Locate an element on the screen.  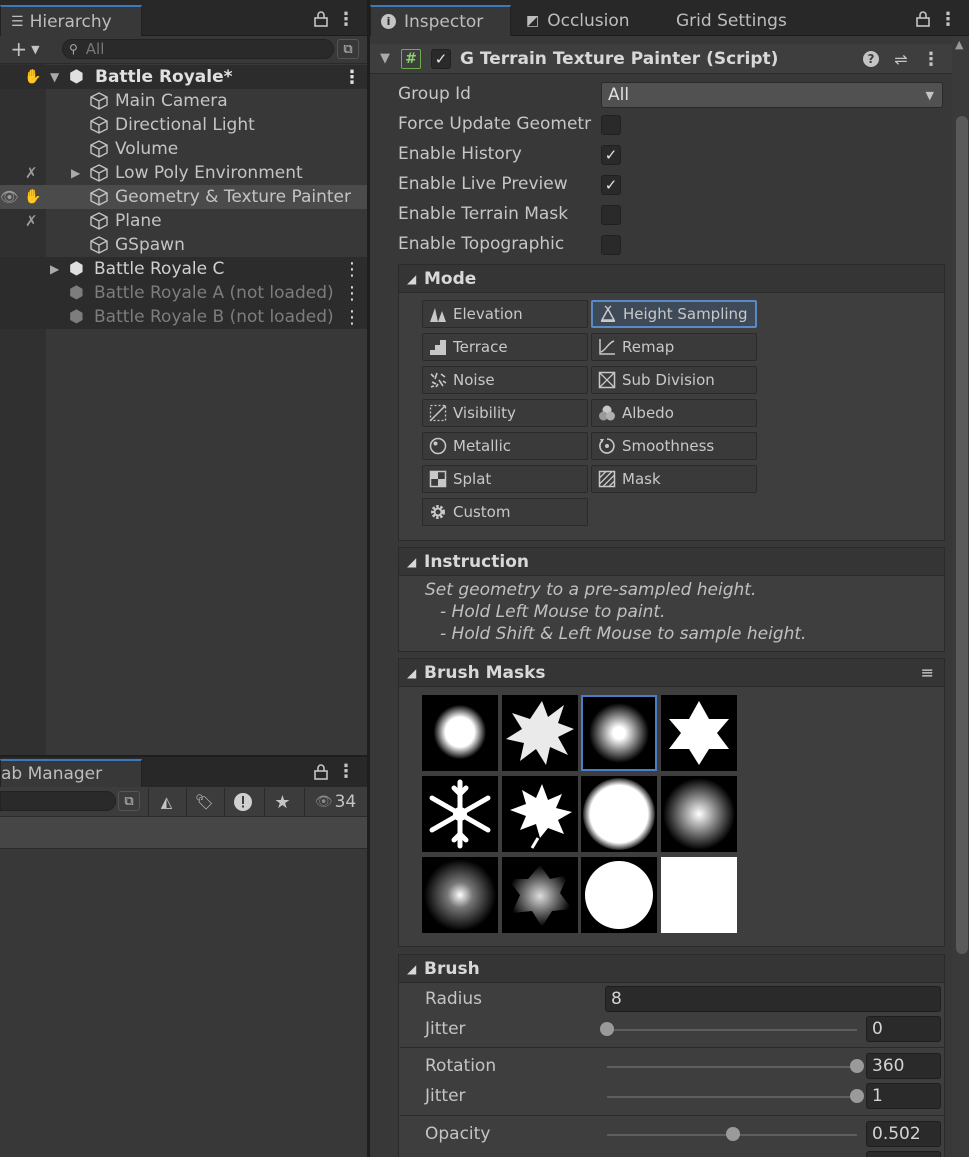
mode-elevation-button: Elevation is located at coordinates (505, 314).